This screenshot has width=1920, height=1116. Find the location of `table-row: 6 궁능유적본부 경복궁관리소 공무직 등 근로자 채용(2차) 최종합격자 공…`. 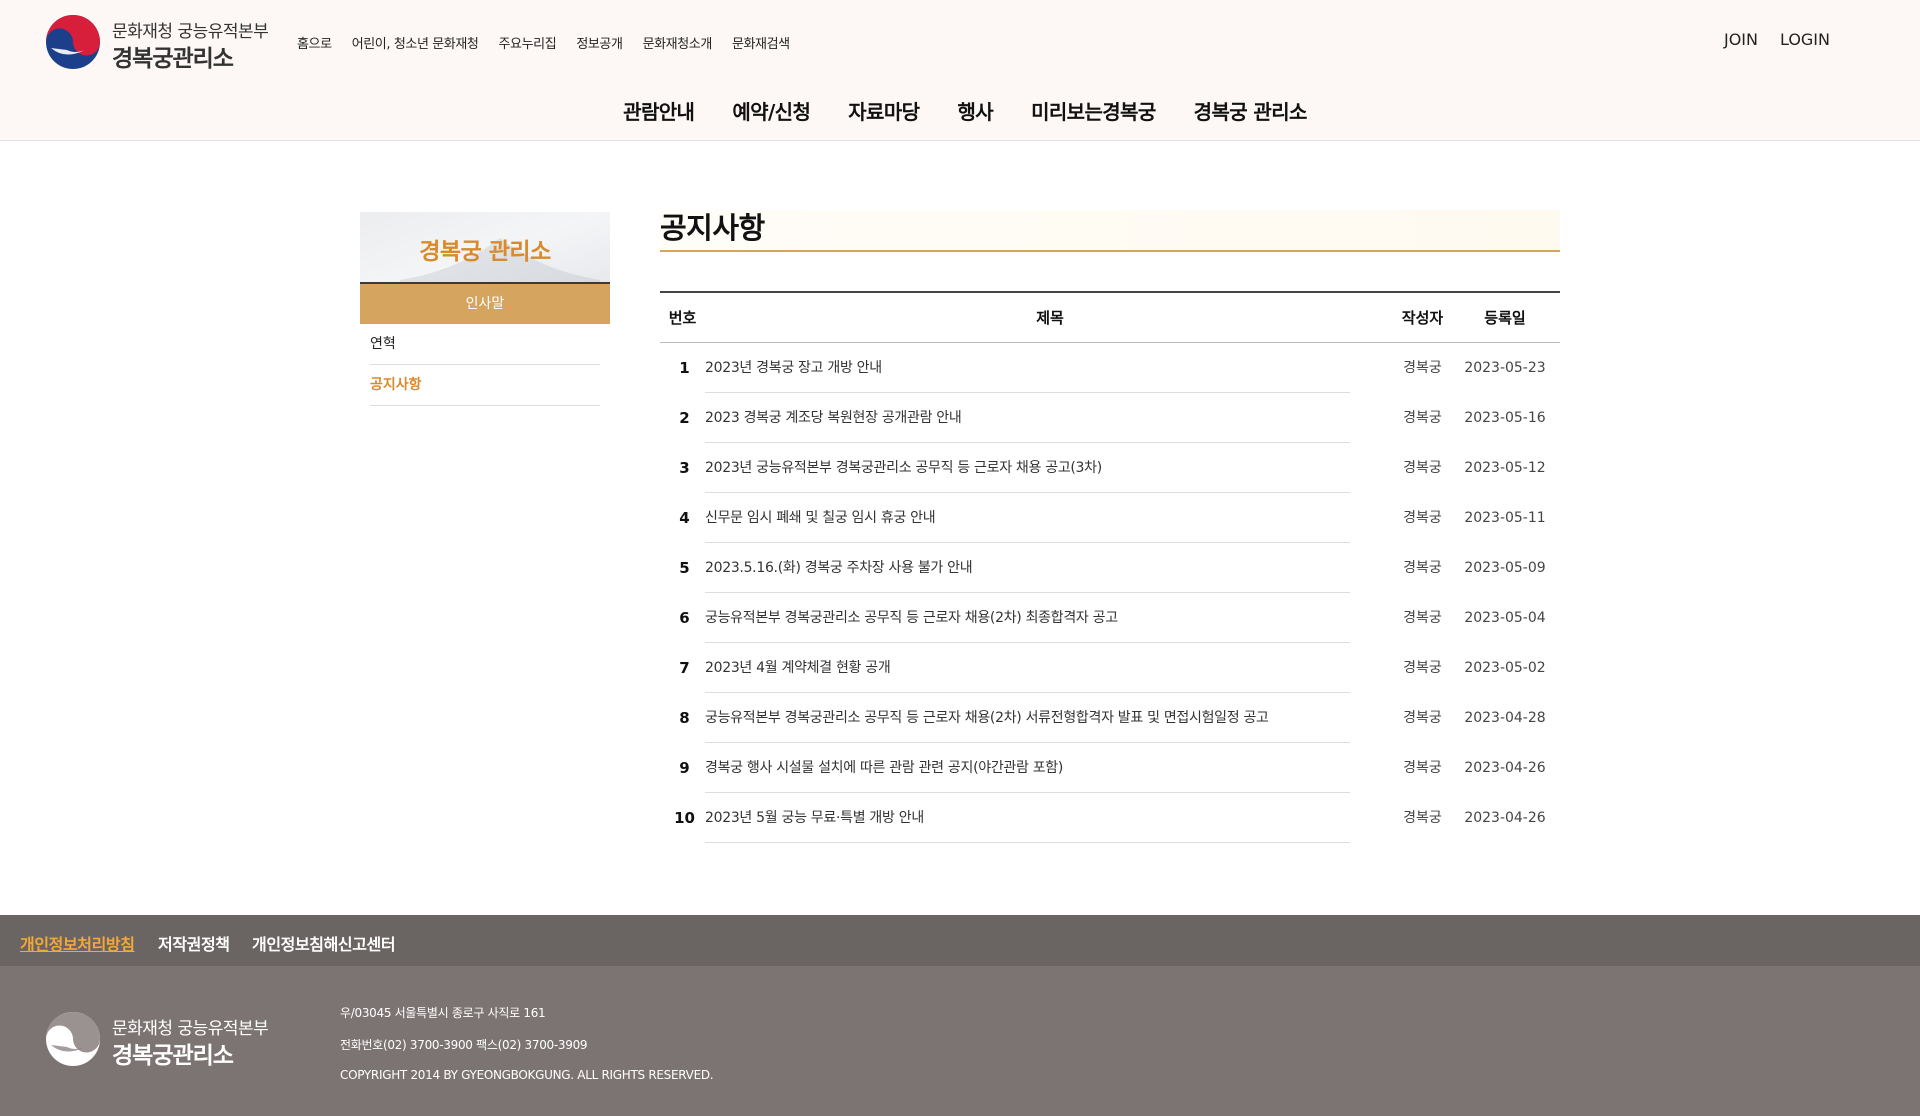

table-row: 6 궁능유적본부 경복궁관리소 공무직 등 근로자 채용(2차) 최종합격자 공… is located at coordinates (1110, 618).